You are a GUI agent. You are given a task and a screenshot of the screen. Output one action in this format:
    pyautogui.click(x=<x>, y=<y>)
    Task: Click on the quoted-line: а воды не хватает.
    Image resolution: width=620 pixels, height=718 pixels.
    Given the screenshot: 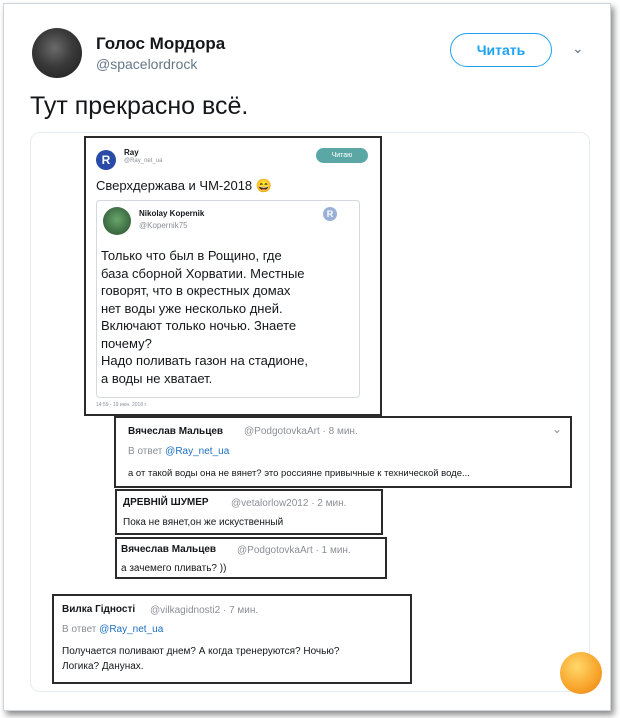 What is the action you would take?
    pyautogui.click(x=157, y=378)
    